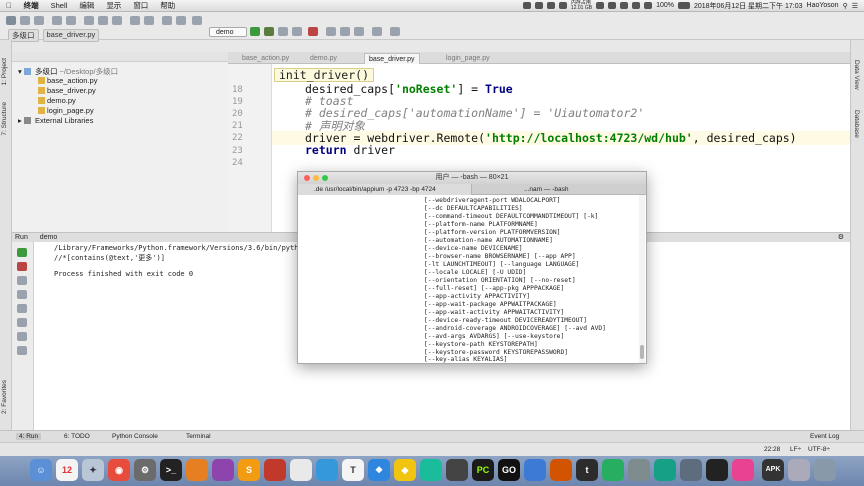  I want to click on data-view-tool-tab: Data View, so click(856, 75).